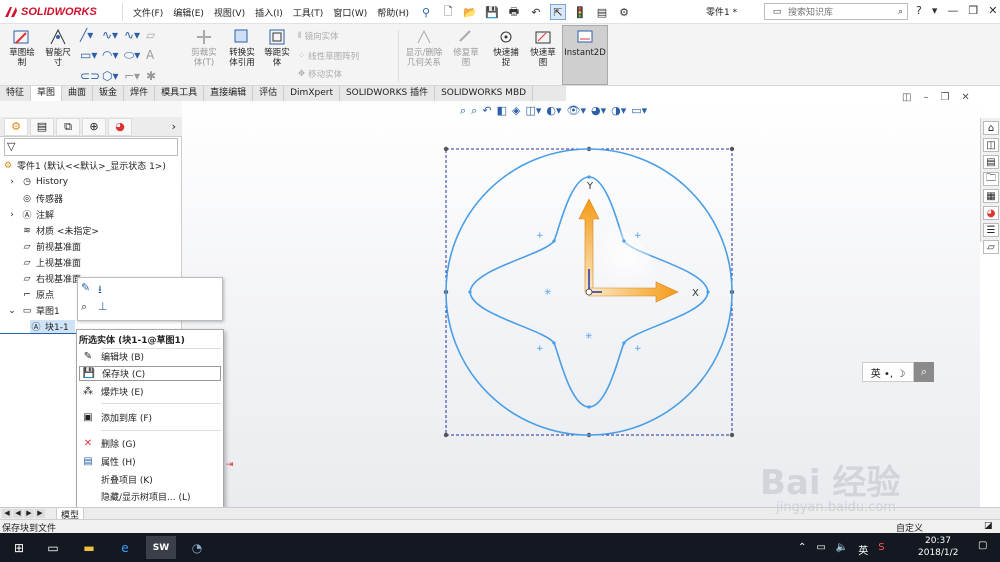  I want to click on display-relations-button: 显示/删除几何关系, so click(424, 47).